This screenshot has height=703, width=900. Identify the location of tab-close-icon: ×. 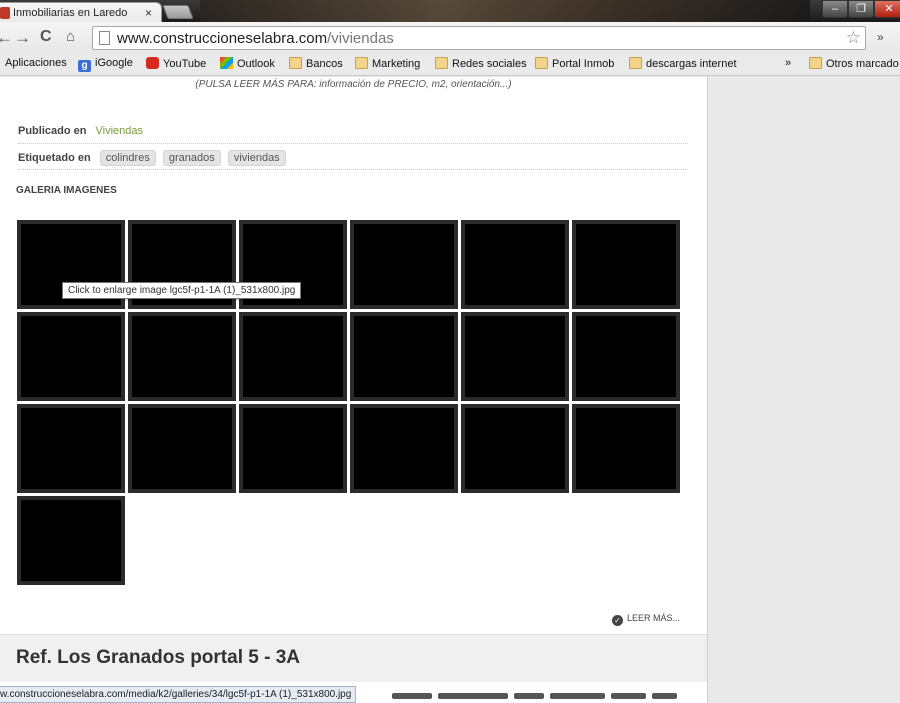
(148, 13).